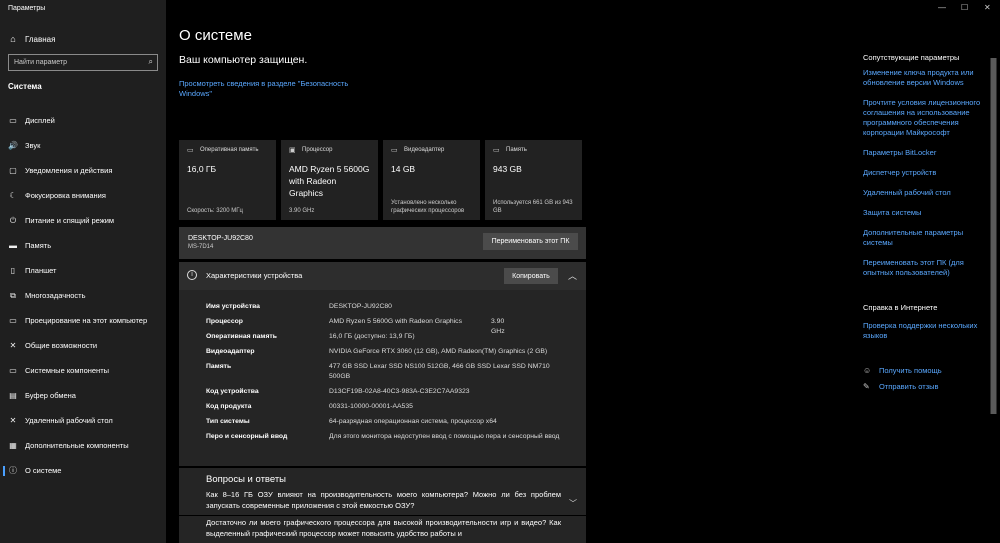 The image size is (1000, 543). What do you see at coordinates (13, 445) in the screenshot?
I see `optional-features-icon: ▦` at bounding box center [13, 445].